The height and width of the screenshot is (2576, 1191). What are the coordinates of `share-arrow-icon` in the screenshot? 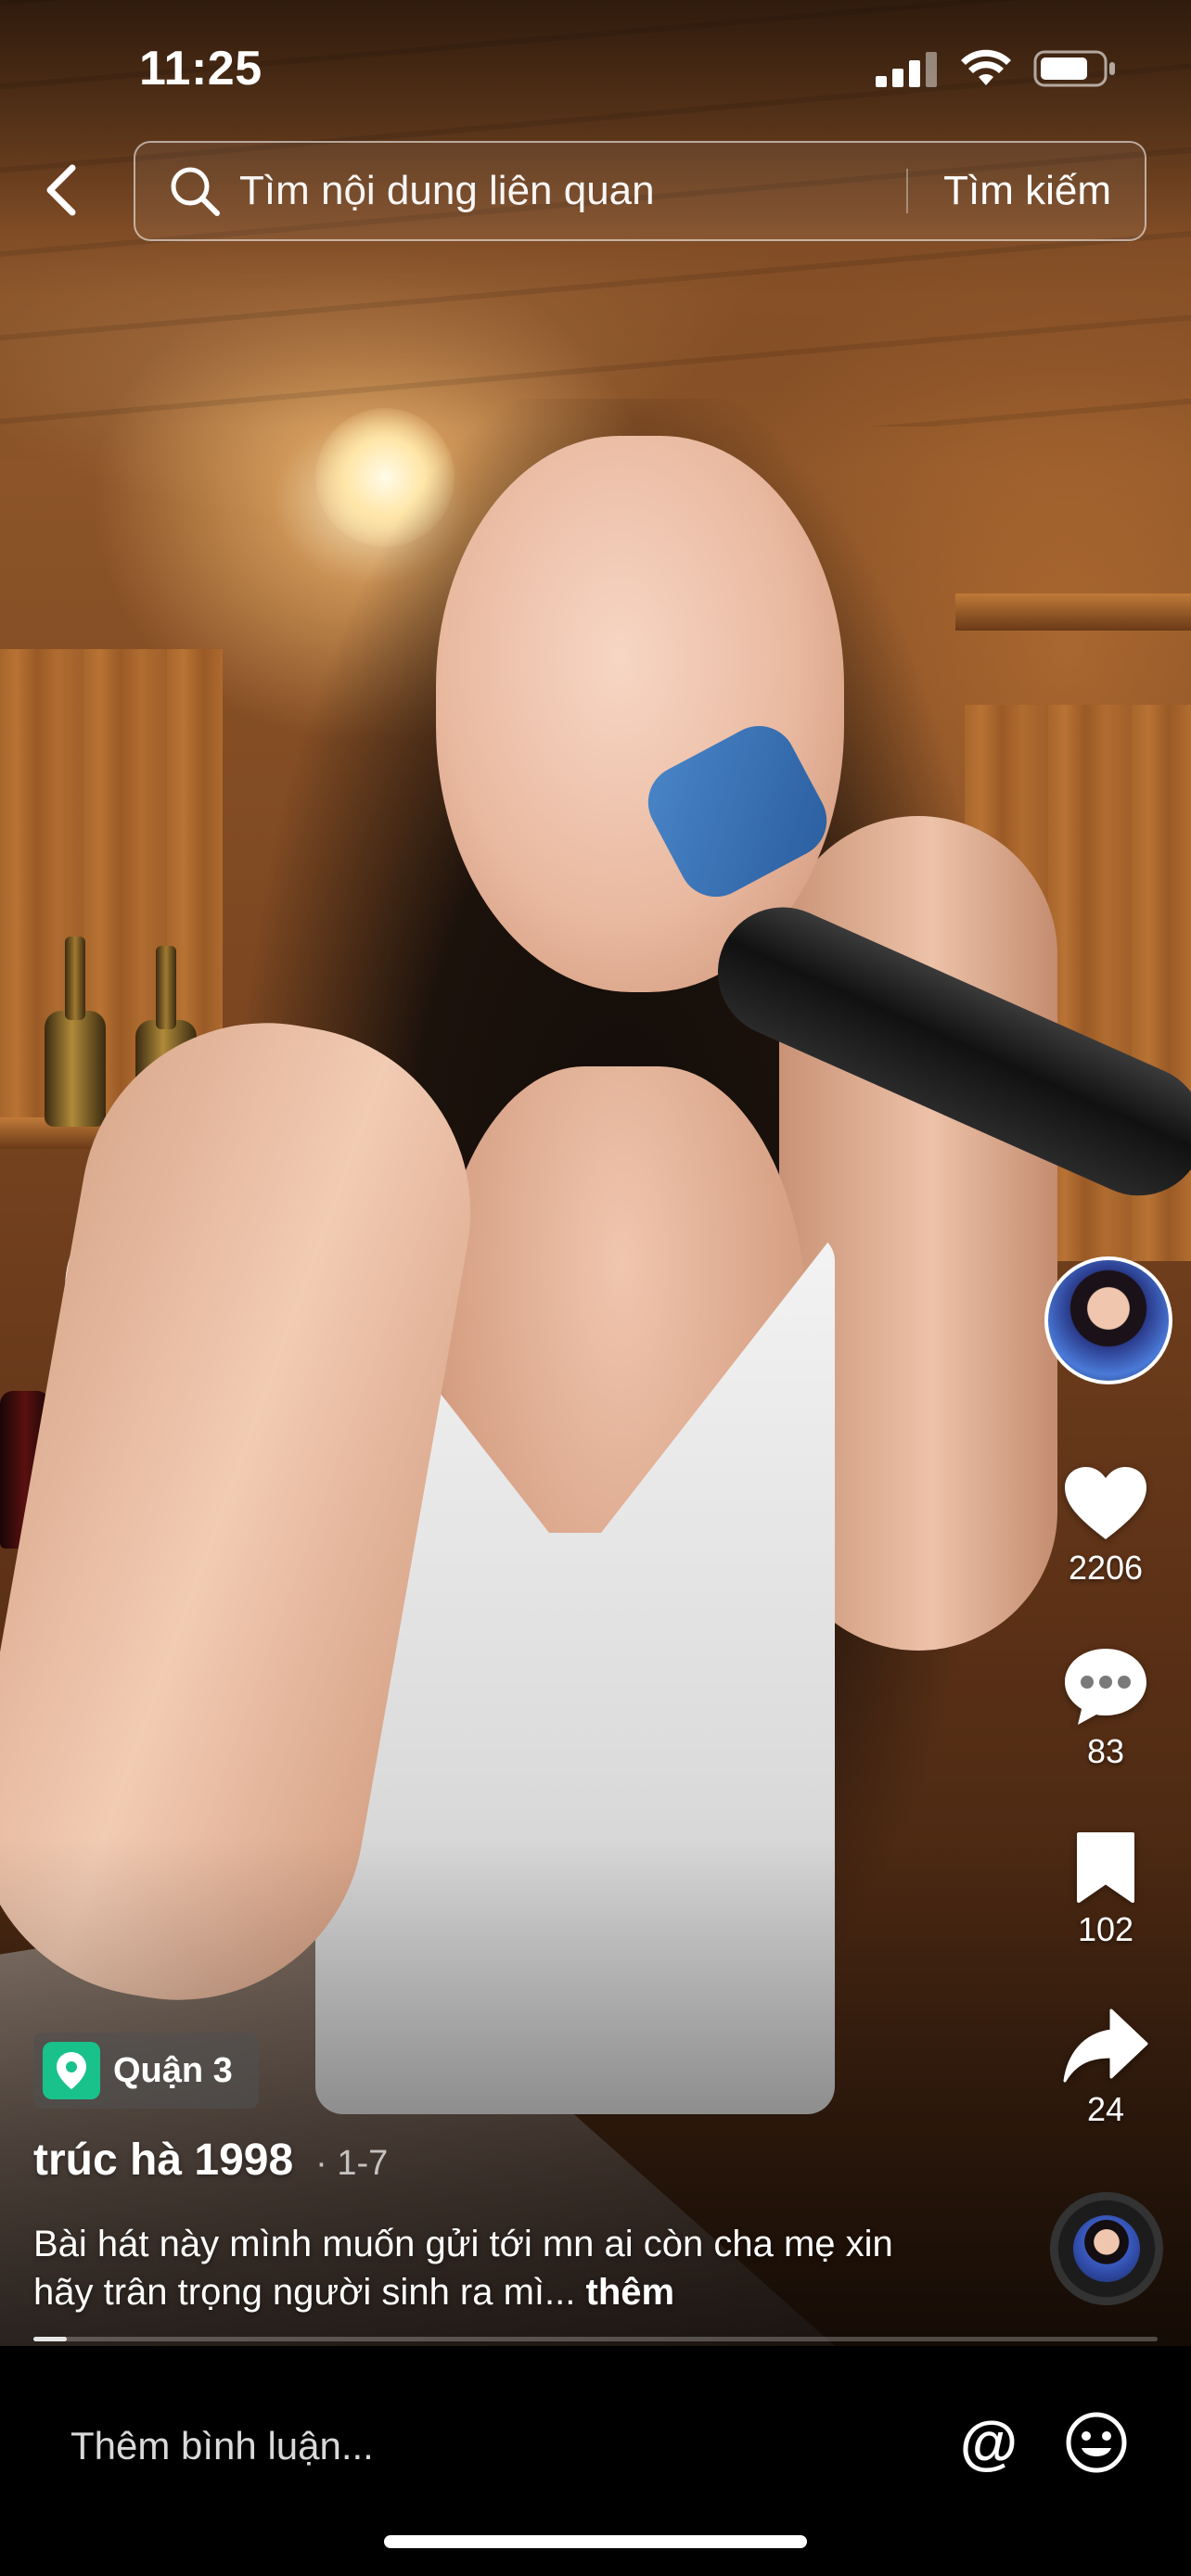 It's located at (1105, 2046).